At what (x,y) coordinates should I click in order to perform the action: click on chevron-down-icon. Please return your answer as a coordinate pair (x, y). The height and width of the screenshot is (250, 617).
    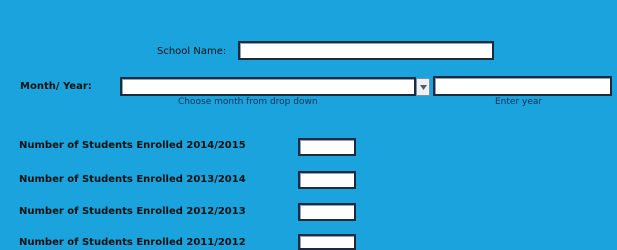
    Looking at the image, I should click on (423, 87).